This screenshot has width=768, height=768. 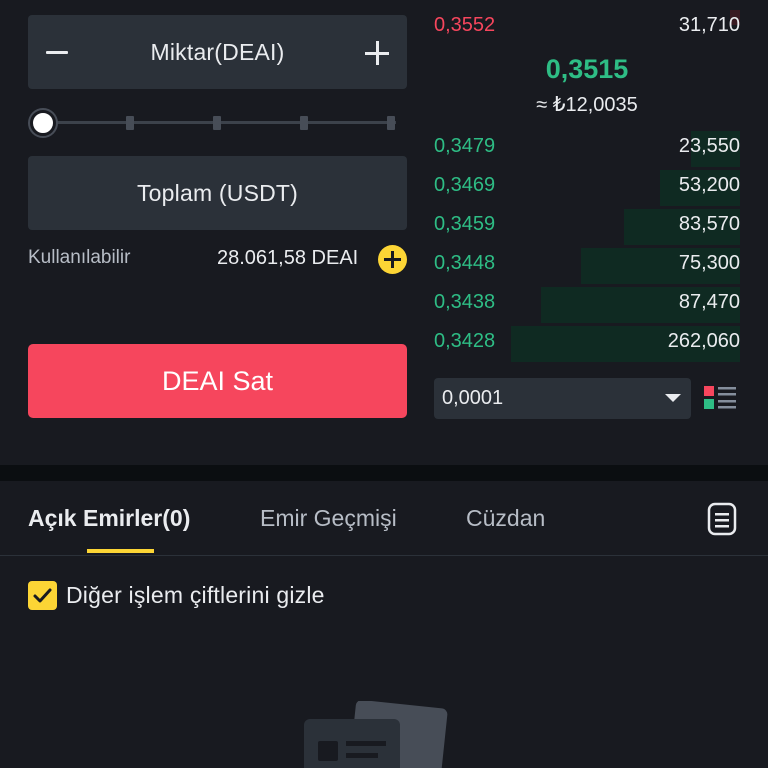 I want to click on bid-amount: 23,550, so click(x=709, y=146).